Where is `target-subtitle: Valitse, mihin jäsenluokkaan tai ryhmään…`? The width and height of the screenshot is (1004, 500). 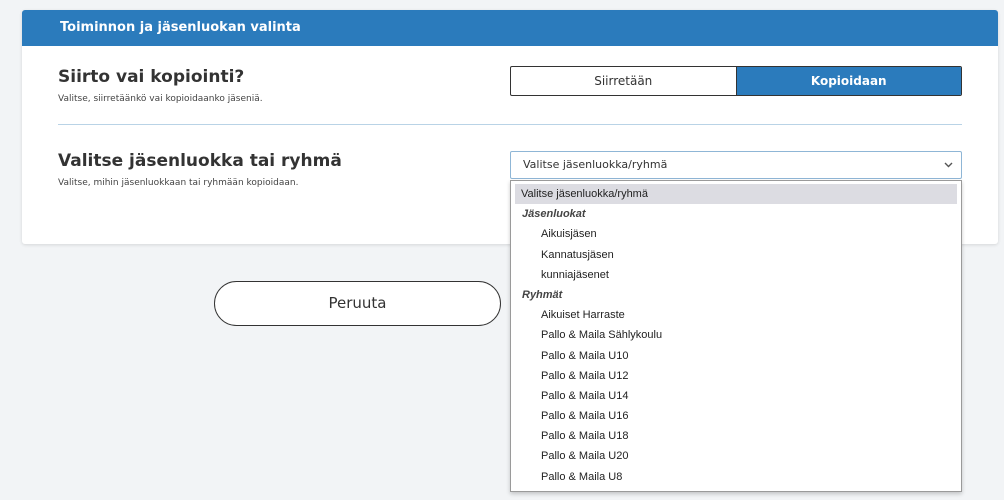 target-subtitle: Valitse, mihin jäsenluokkaan tai ryhmään… is located at coordinates (178, 183).